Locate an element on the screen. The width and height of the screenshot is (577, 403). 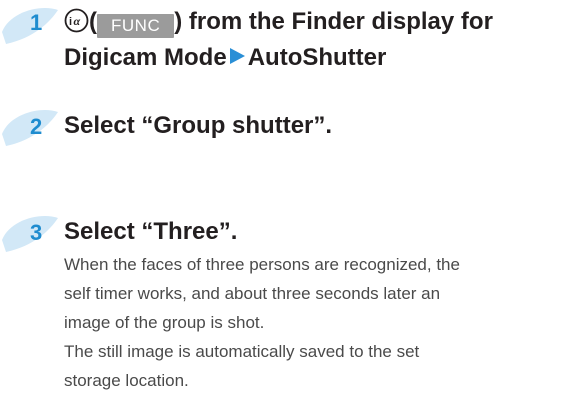
step-1-line1: ) from the Finder display for is located at coordinates (333, 21).